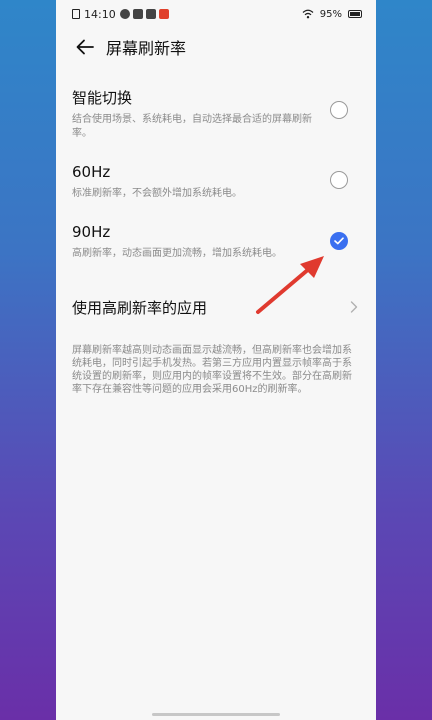 This screenshot has width=432, height=720. Describe the element at coordinates (354, 307) in the screenshot. I see `chevron-right-icon` at that location.